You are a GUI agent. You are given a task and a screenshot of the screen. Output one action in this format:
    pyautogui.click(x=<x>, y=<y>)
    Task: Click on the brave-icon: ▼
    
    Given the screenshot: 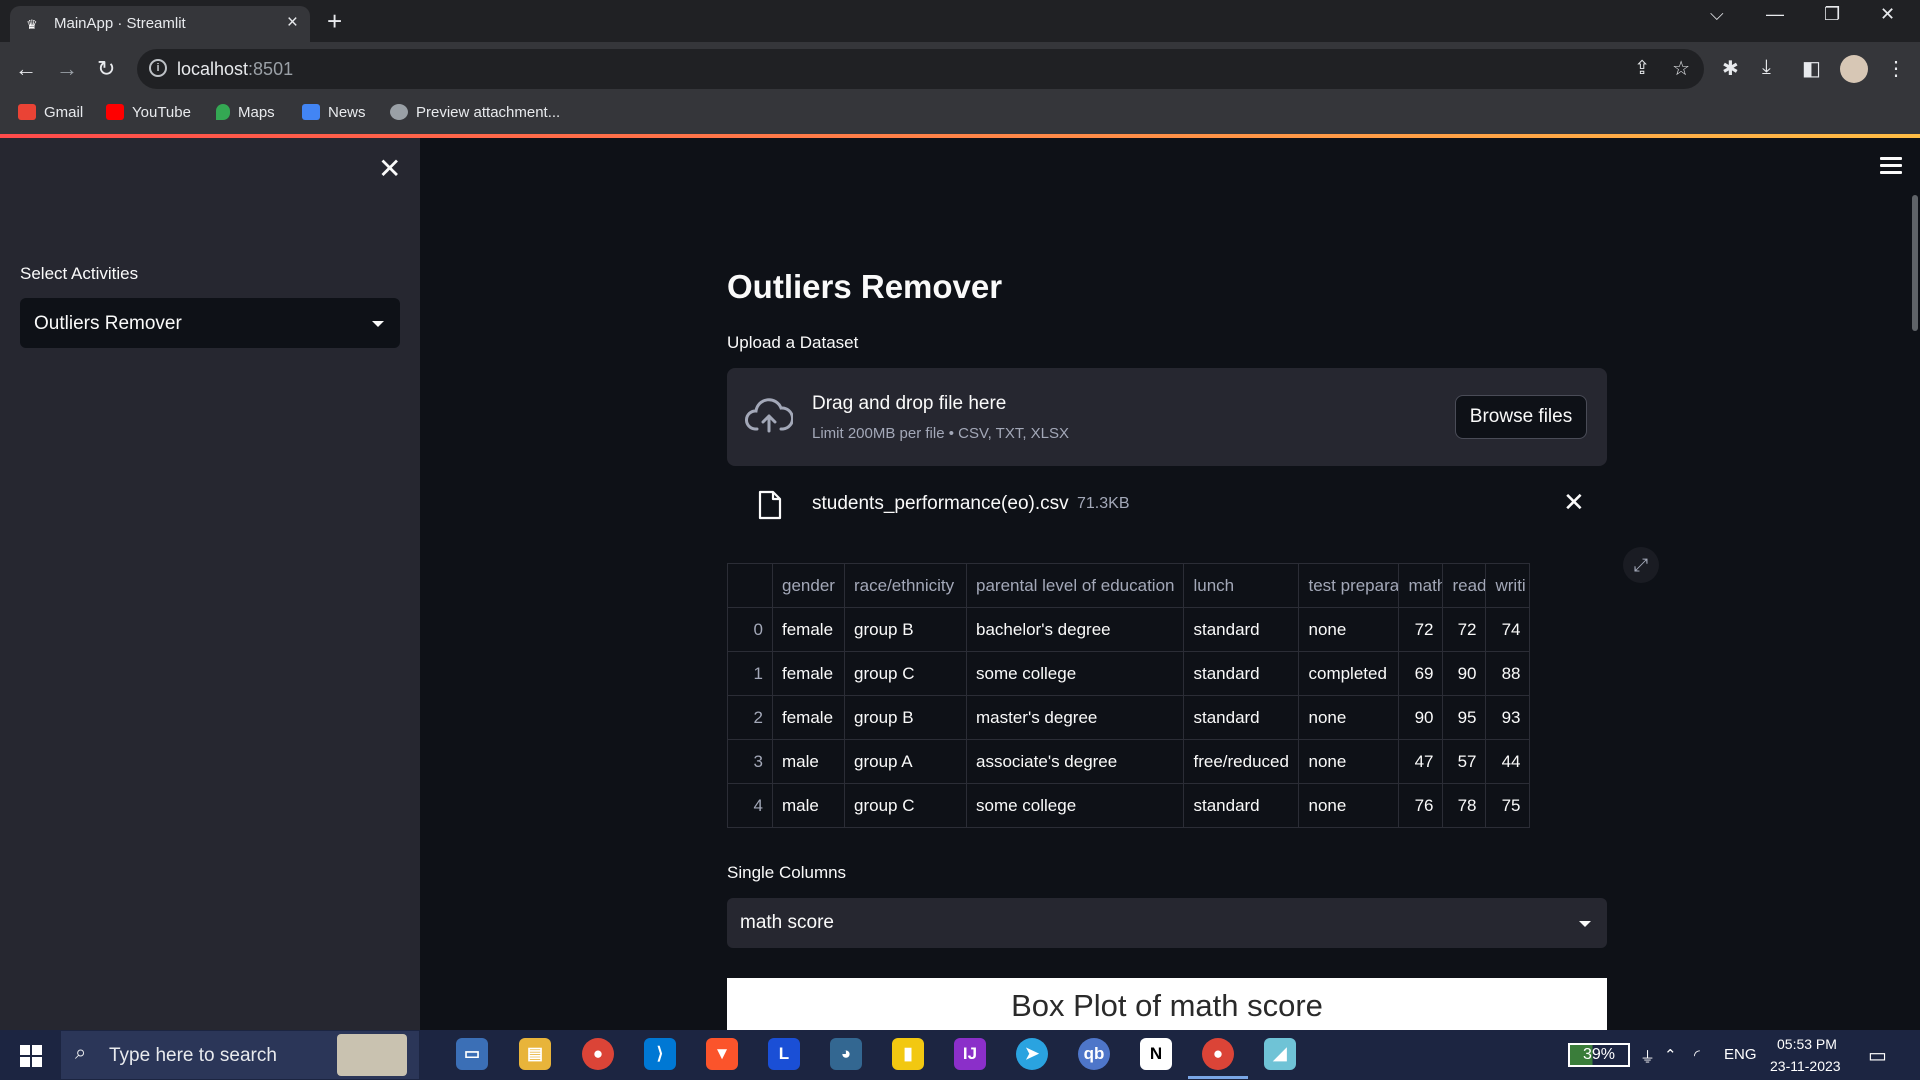 What is the action you would take?
    pyautogui.click(x=722, y=1054)
    